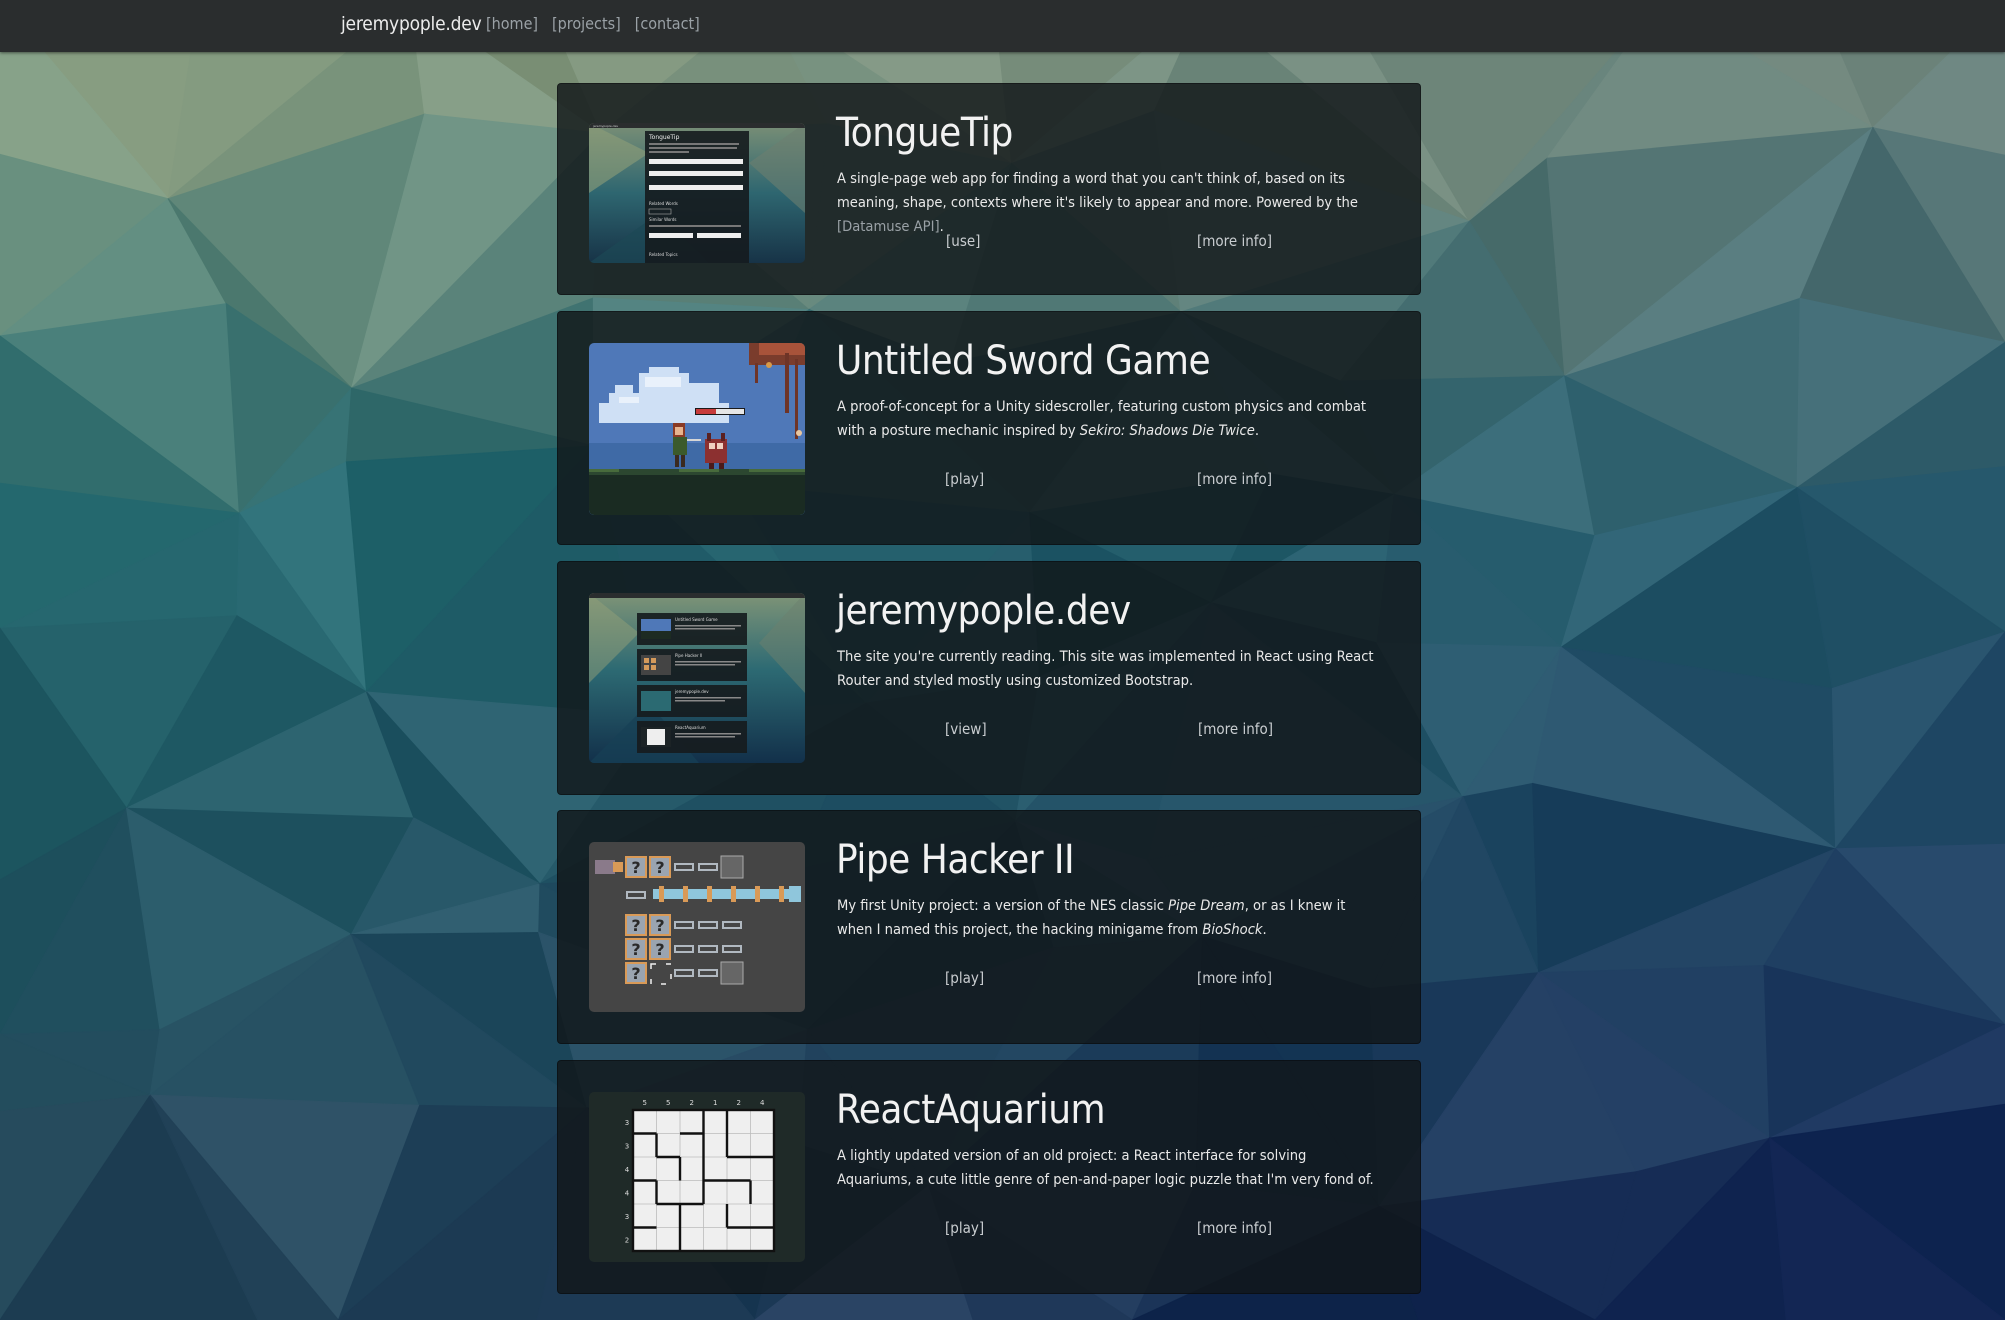 The image size is (2005, 1320). What do you see at coordinates (963, 241) in the screenshot?
I see `use-link: [use]` at bounding box center [963, 241].